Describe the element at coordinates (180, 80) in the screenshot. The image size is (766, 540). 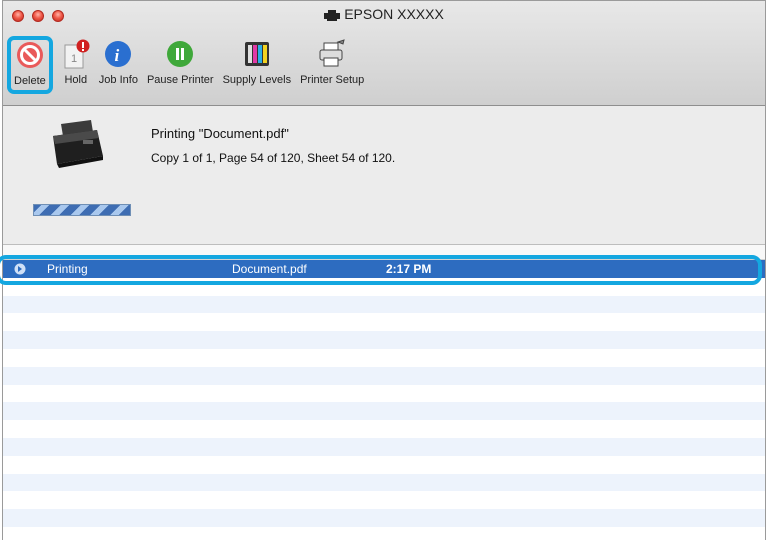
I see `pause-printer-label: Pause Printer` at that location.